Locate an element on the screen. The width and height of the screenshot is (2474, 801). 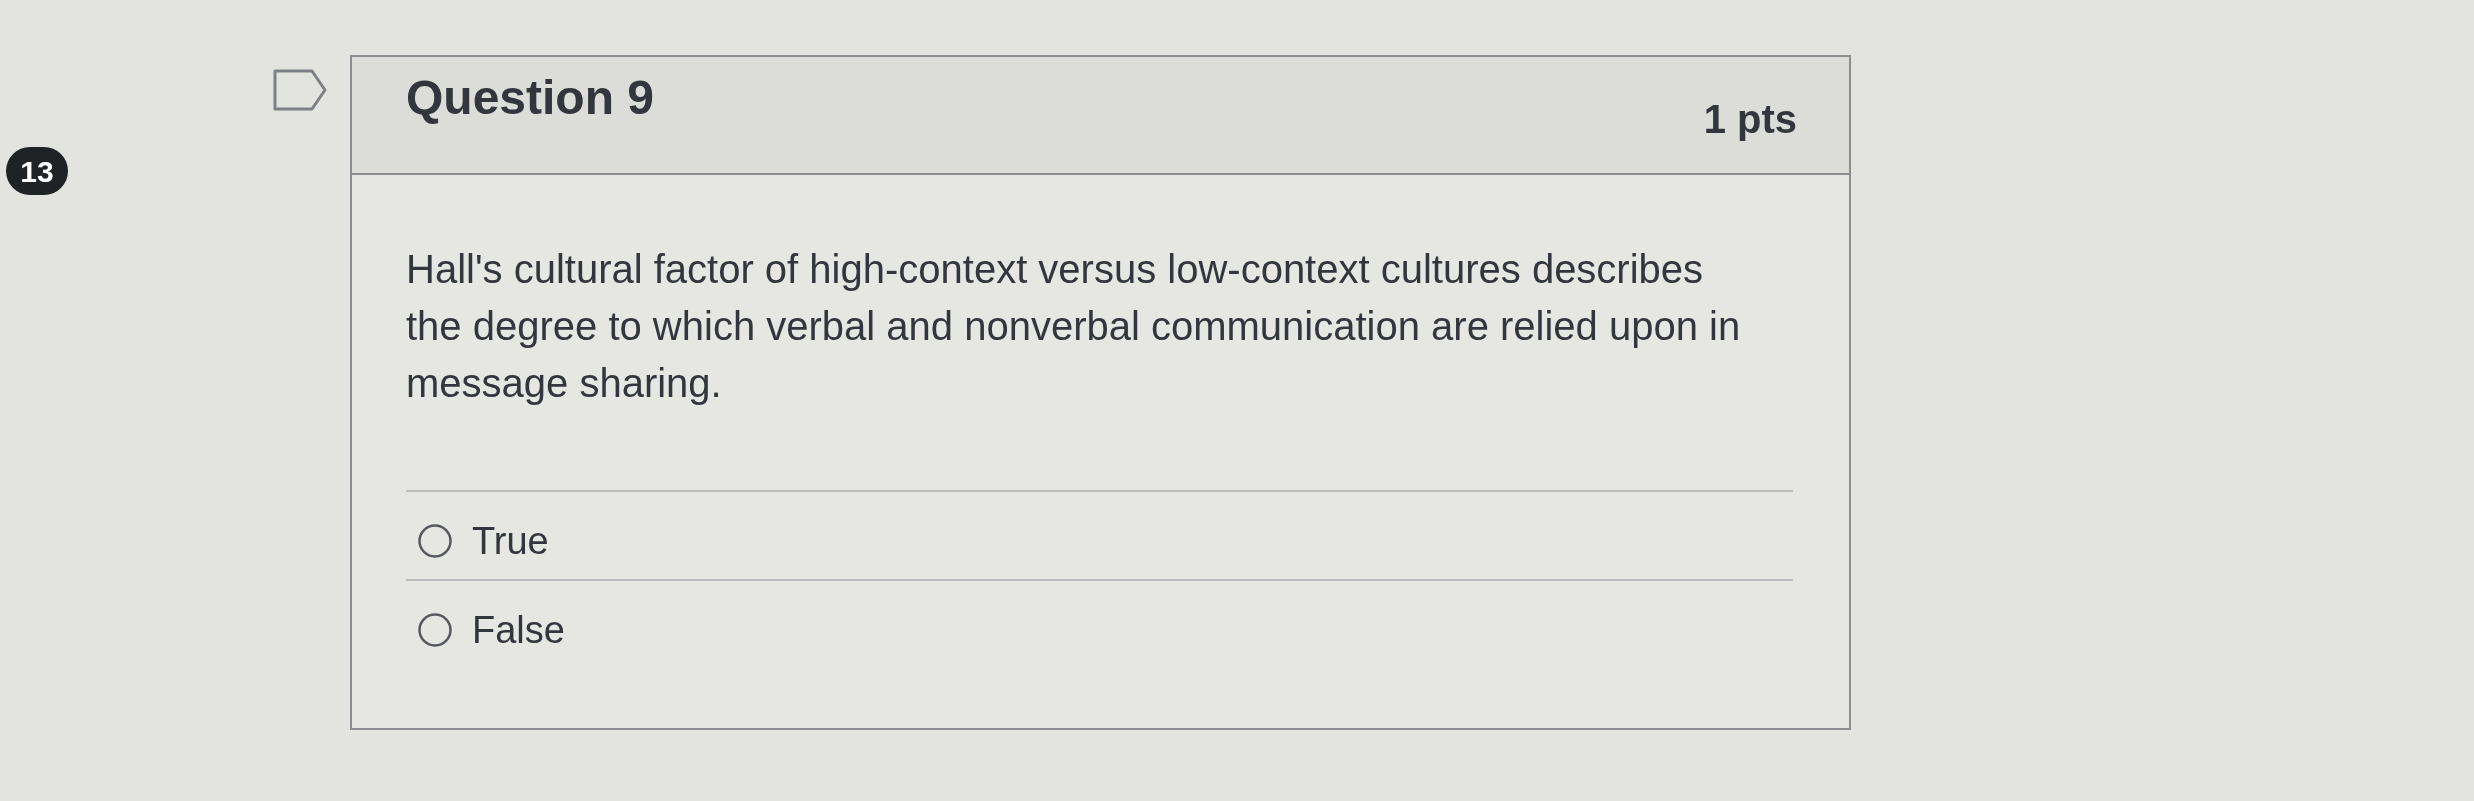
question-title: Question 9 is located at coordinates (530, 98).